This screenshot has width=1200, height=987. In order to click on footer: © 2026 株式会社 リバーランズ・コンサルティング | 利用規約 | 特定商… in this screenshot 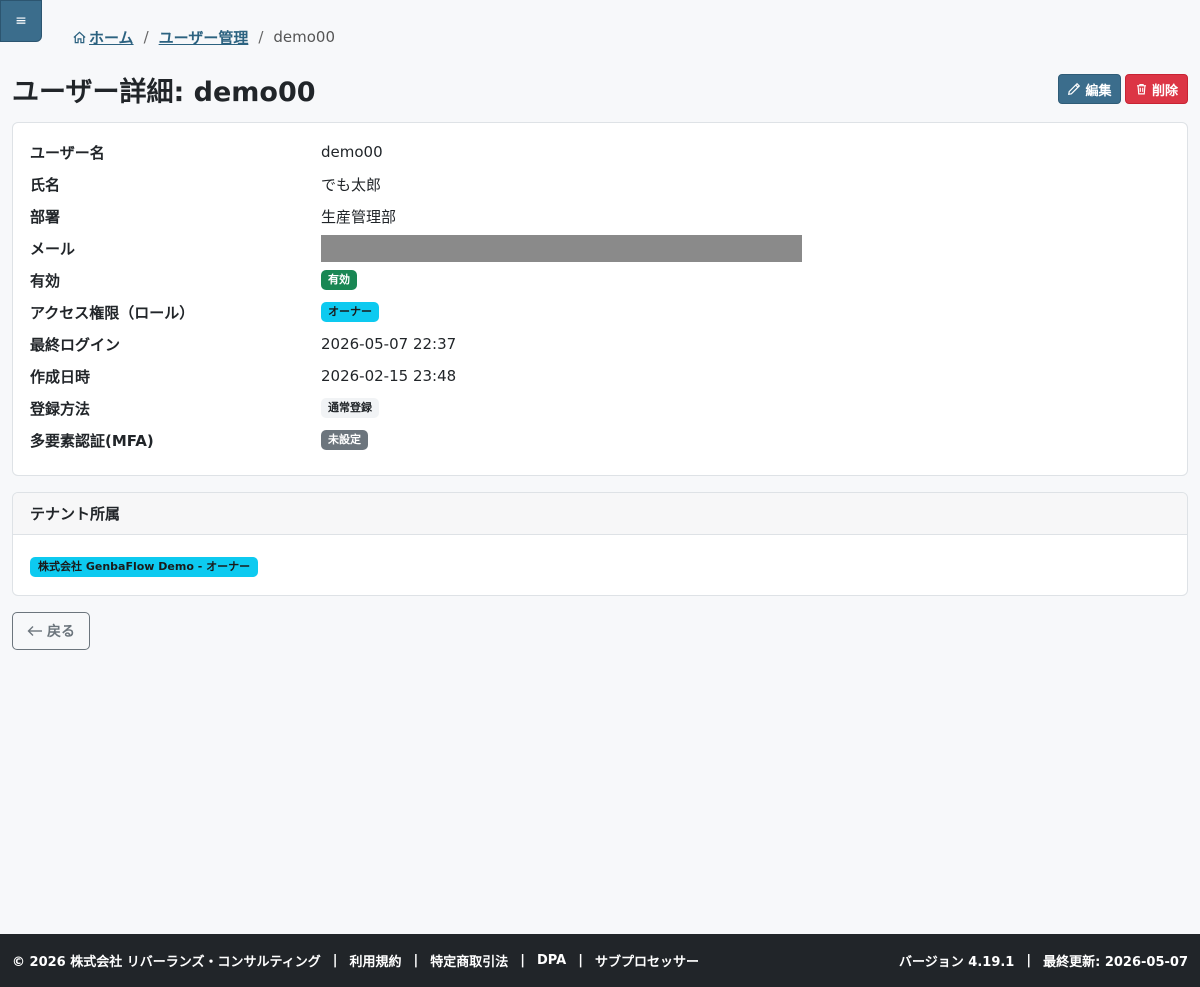, I will do `click(600, 960)`.